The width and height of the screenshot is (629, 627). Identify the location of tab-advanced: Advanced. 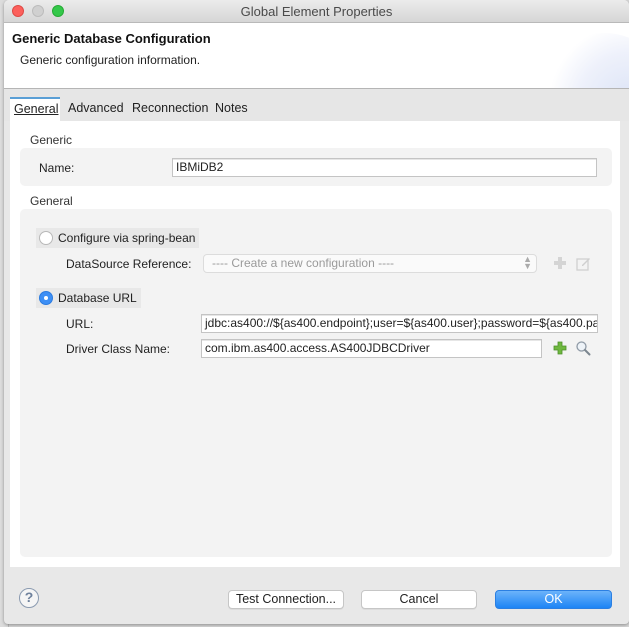
(96, 109).